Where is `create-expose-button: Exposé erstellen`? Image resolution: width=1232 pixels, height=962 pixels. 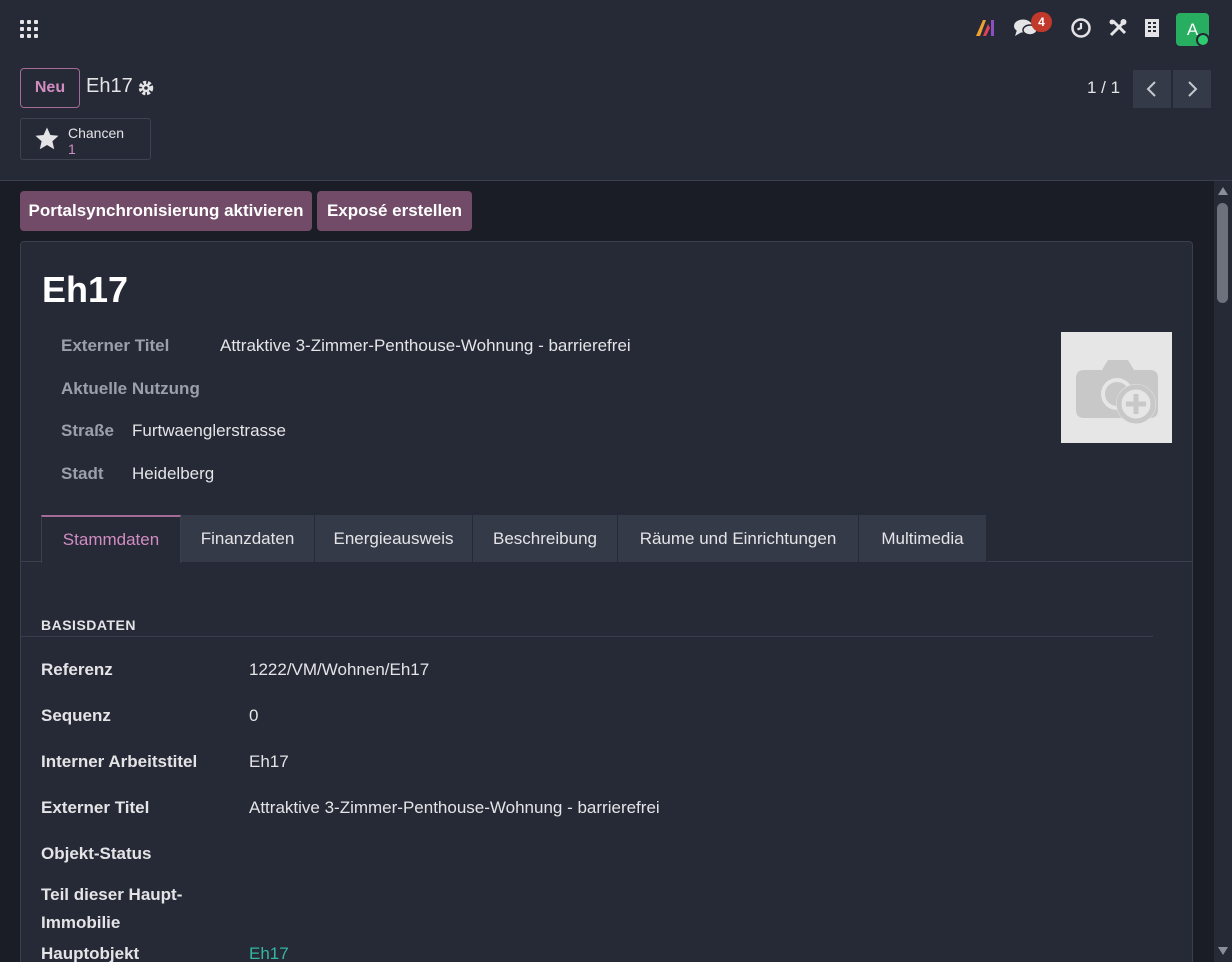
create-expose-button: Exposé erstellen is located at coordinates (394, 211).